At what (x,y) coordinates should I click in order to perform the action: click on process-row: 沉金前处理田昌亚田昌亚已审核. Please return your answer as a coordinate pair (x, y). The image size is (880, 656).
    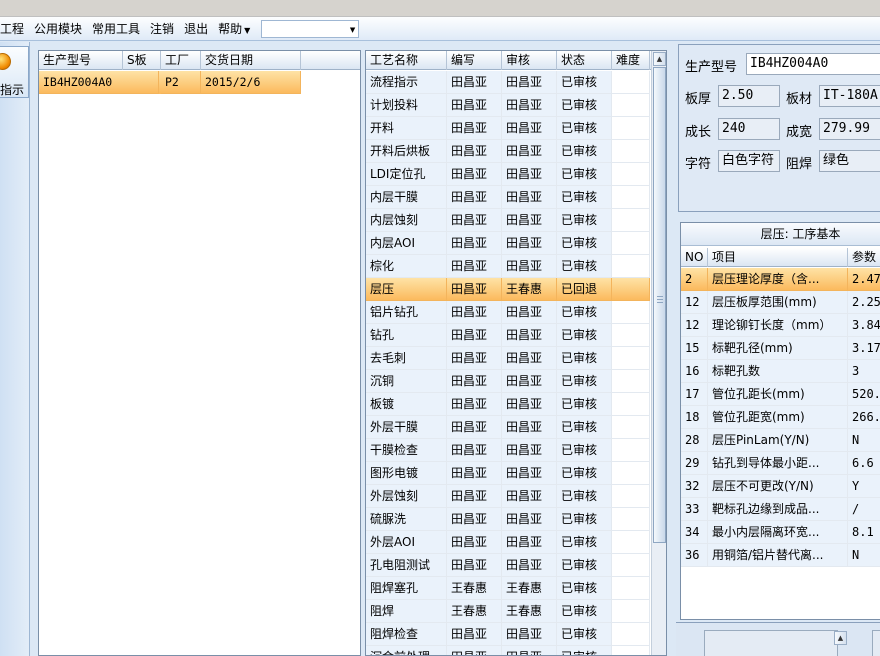
    Looking at the image, I should click on (508, 650).